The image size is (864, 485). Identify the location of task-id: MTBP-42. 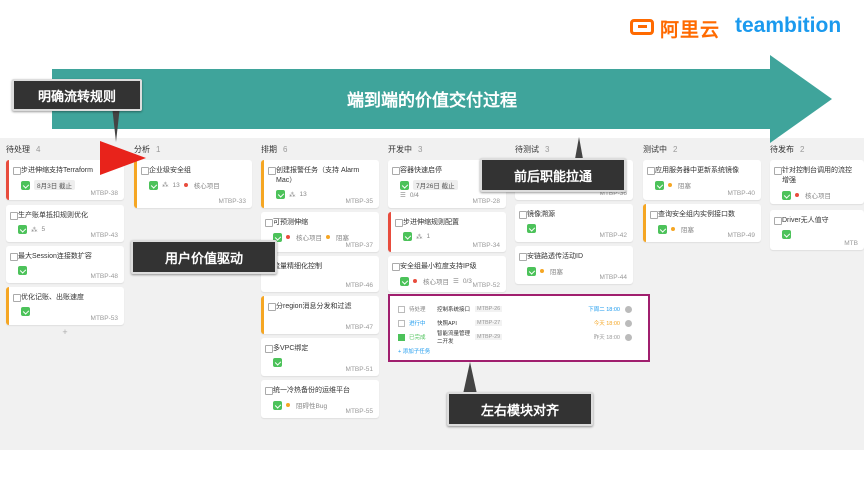
(613, 235).